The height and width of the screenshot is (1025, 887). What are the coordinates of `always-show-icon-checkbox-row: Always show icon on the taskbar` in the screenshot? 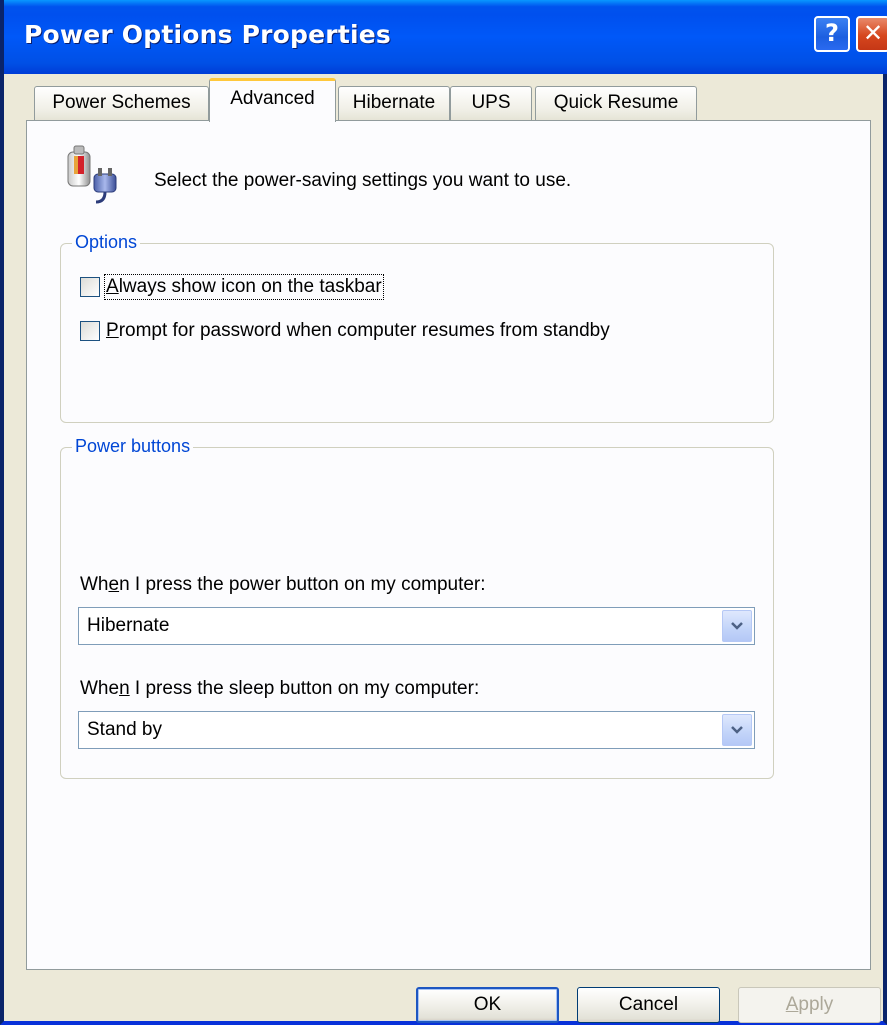 It's located at (232, 287).